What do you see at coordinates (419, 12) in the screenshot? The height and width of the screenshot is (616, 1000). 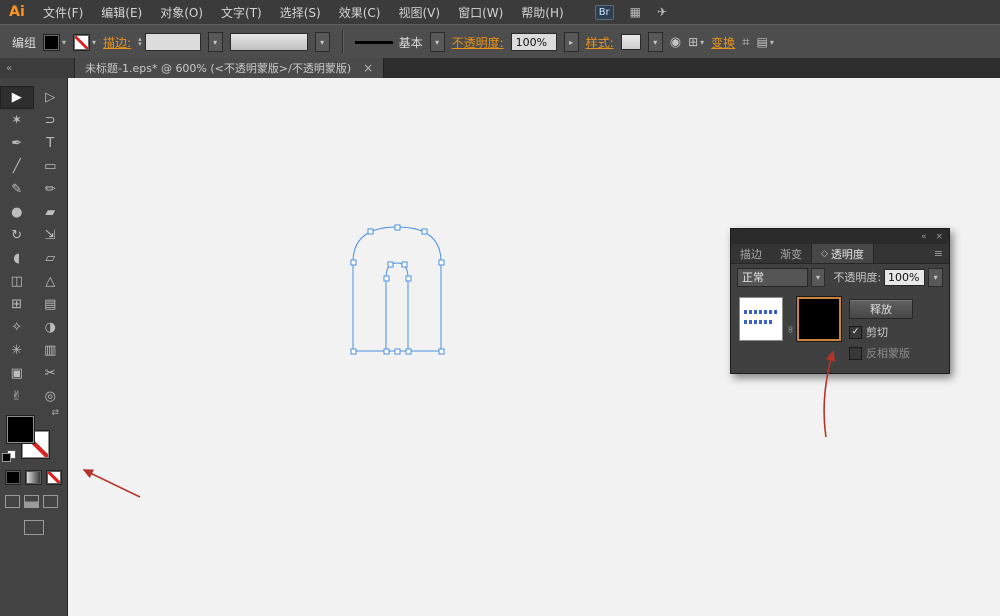 I see `menu-item-6: 视图(V)` at bounding box center [419, 12].